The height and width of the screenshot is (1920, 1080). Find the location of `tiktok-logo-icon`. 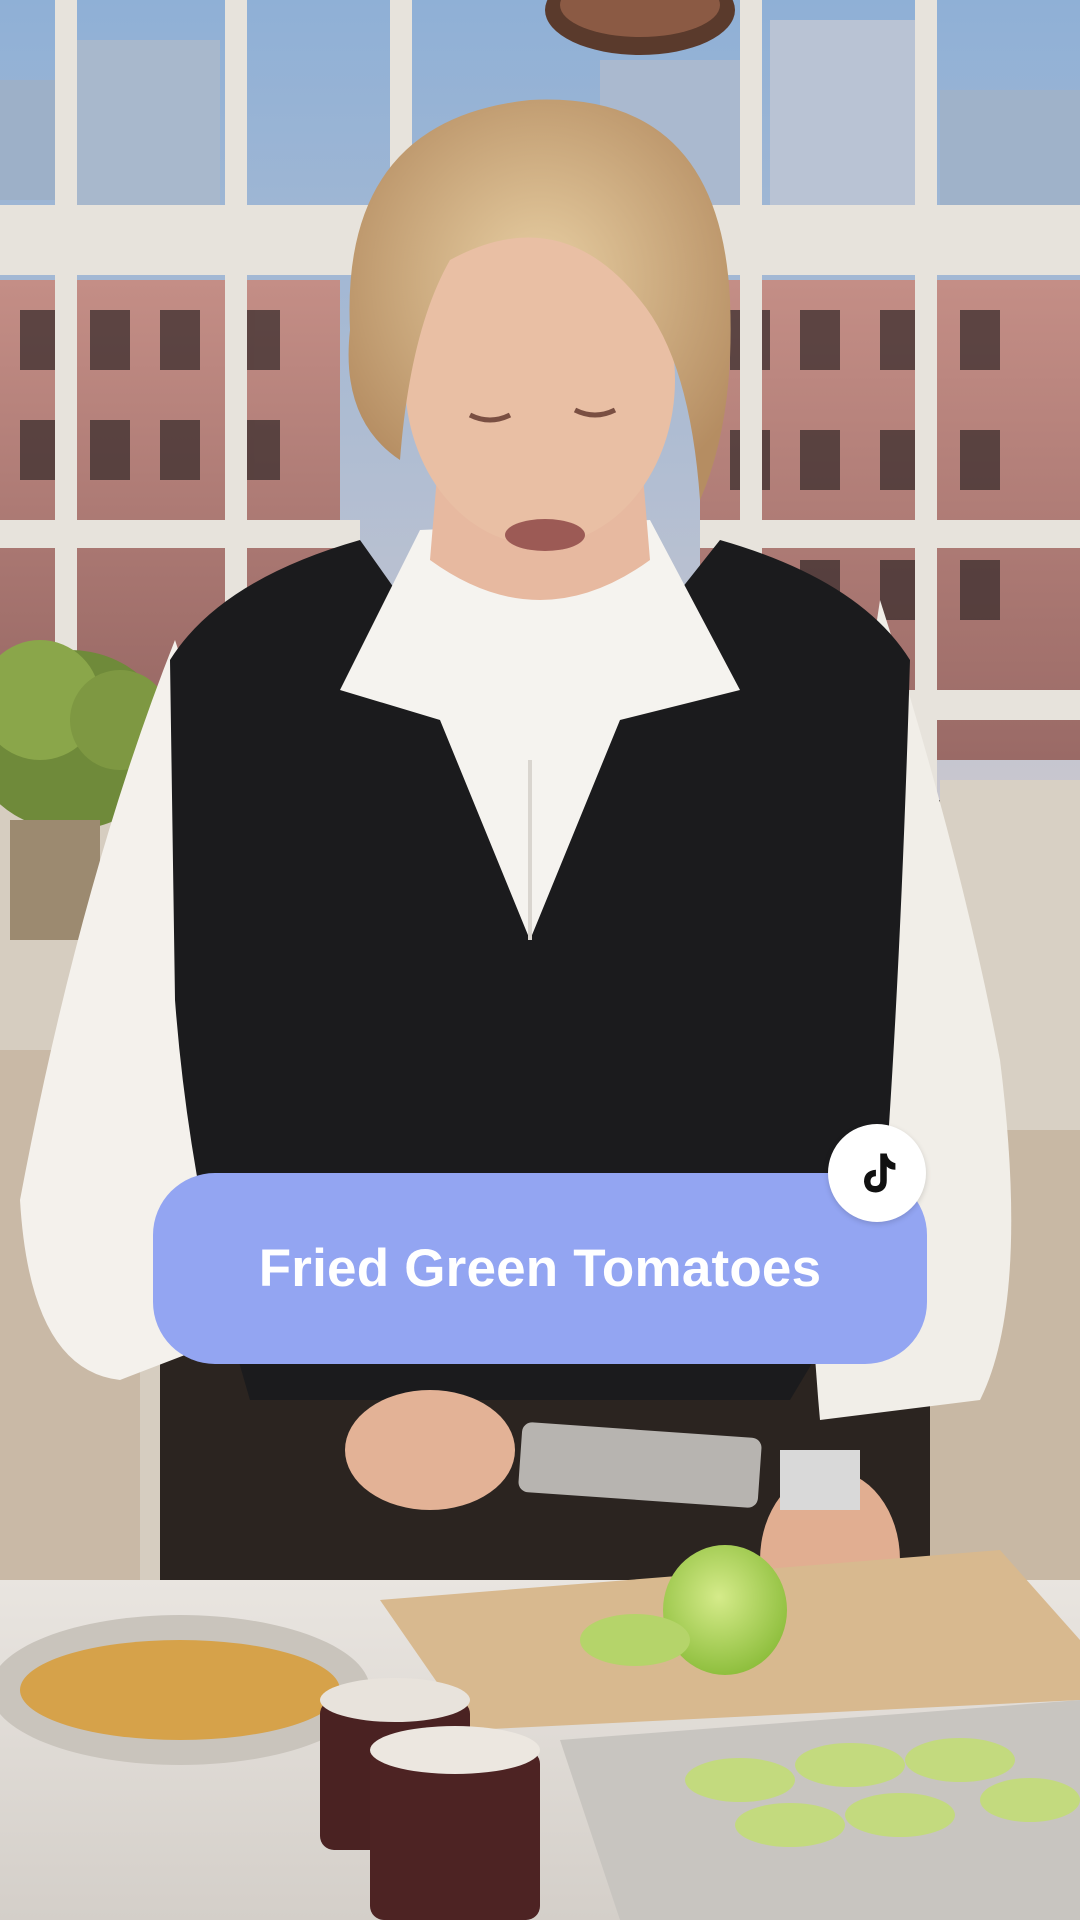

tiktok-logo-icon is located at coordinates (880, 1173).